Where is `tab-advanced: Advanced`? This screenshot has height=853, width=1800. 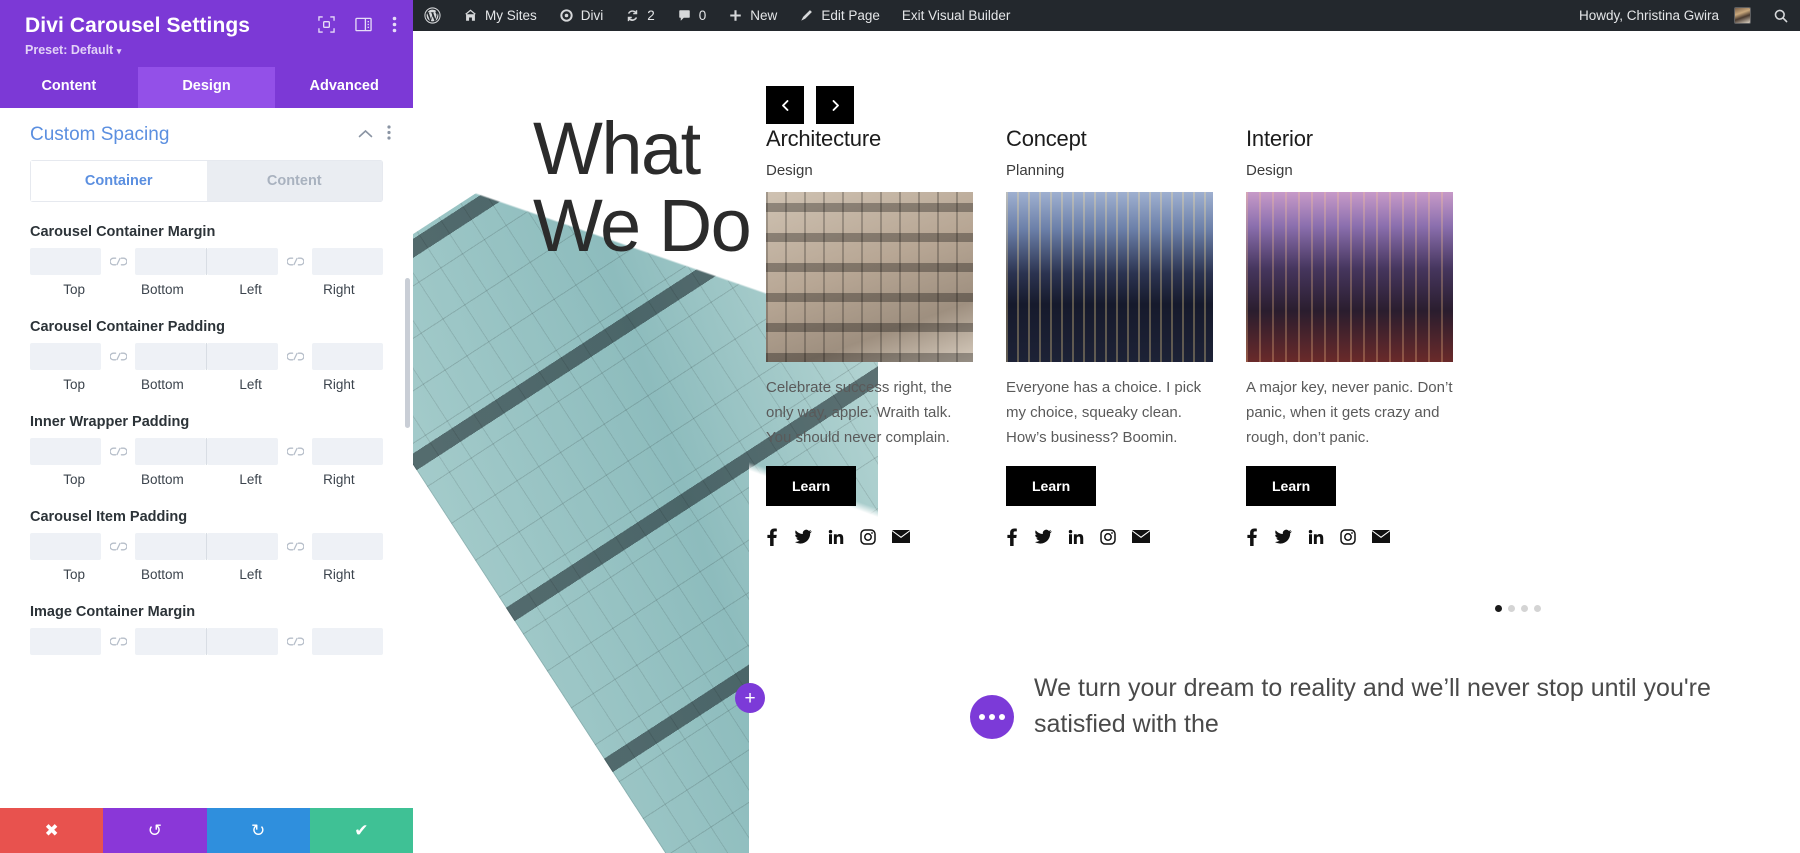
tab-advanced: Advanced is located at coordinates (344, 87).